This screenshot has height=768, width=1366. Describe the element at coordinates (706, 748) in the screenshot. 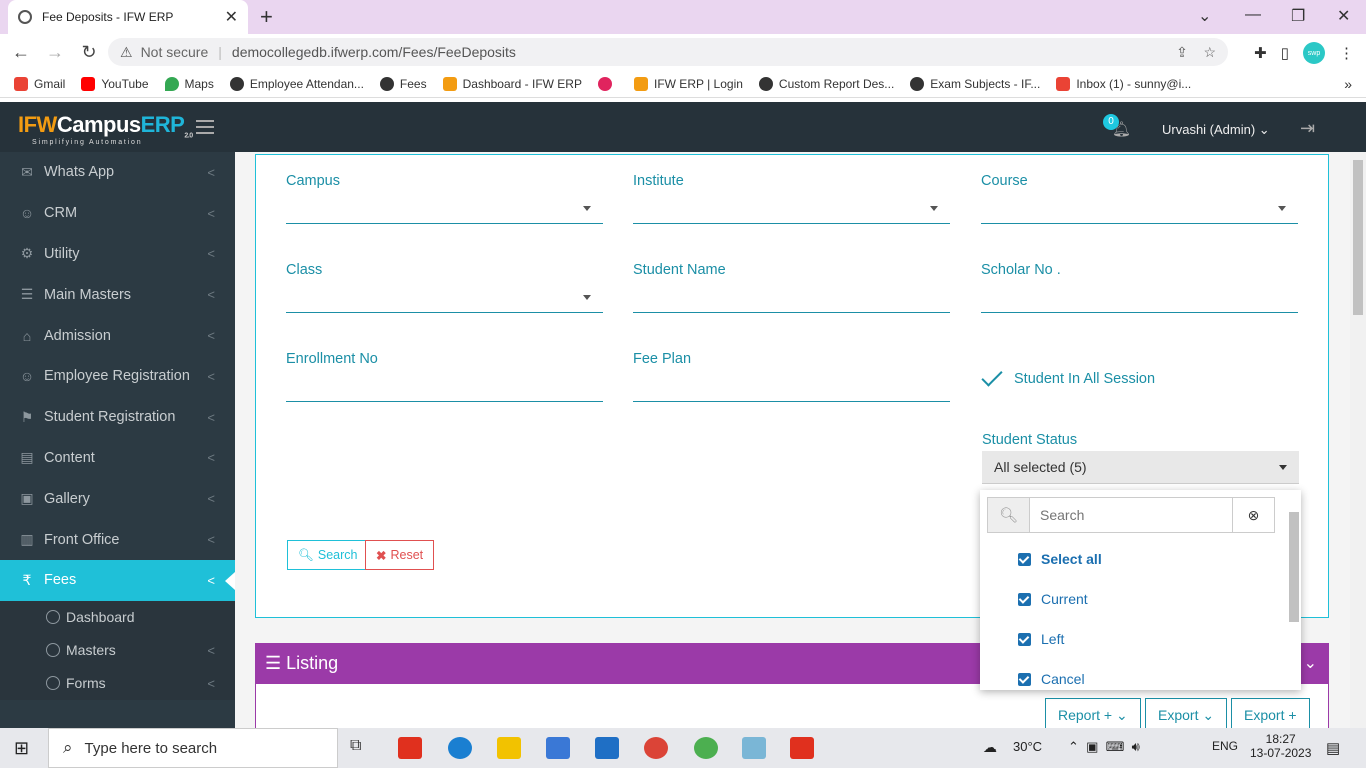

I see `chrome-profile-icon` at that location.